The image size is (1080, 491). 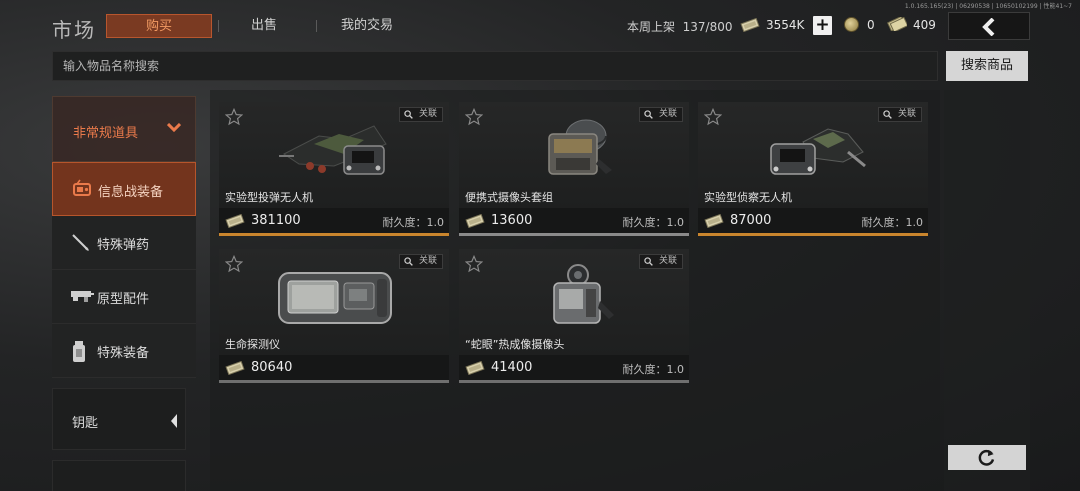 I want to click on refresh-icon, so click(x=986, y=457).